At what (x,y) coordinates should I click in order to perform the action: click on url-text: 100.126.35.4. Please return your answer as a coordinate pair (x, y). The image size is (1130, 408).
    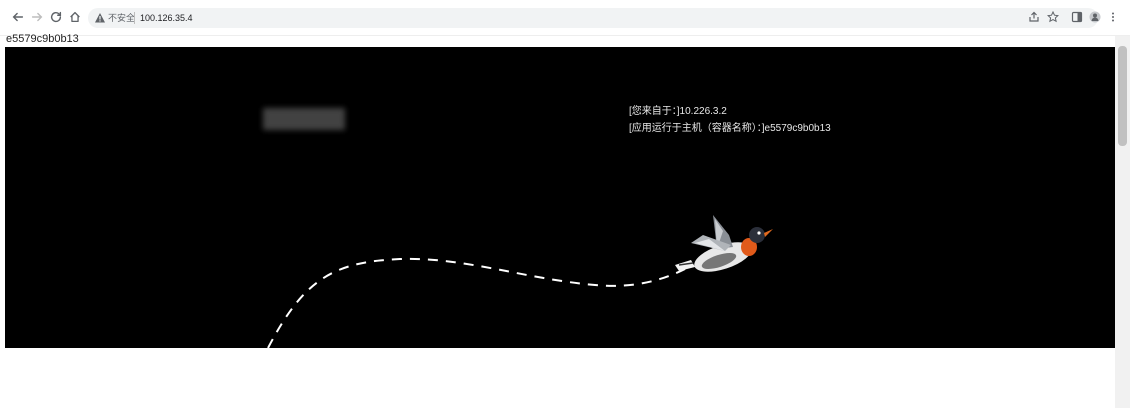
    Looking at the image, I should click on (166, 18).